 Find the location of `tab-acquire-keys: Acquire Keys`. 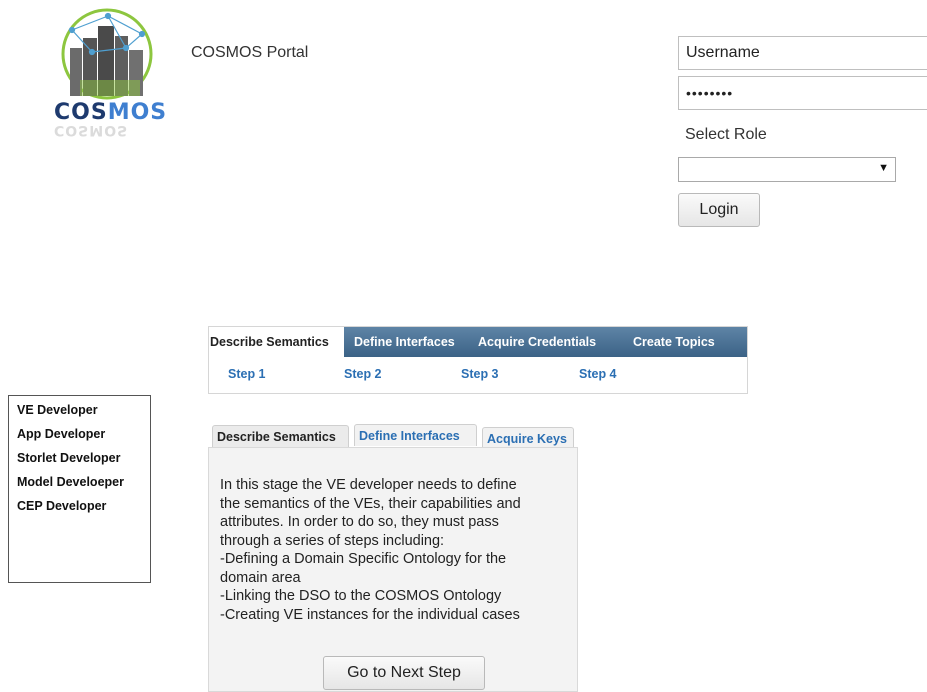

tab-acquire-keys: Acquire Keys is located at coordinates (528, 438).